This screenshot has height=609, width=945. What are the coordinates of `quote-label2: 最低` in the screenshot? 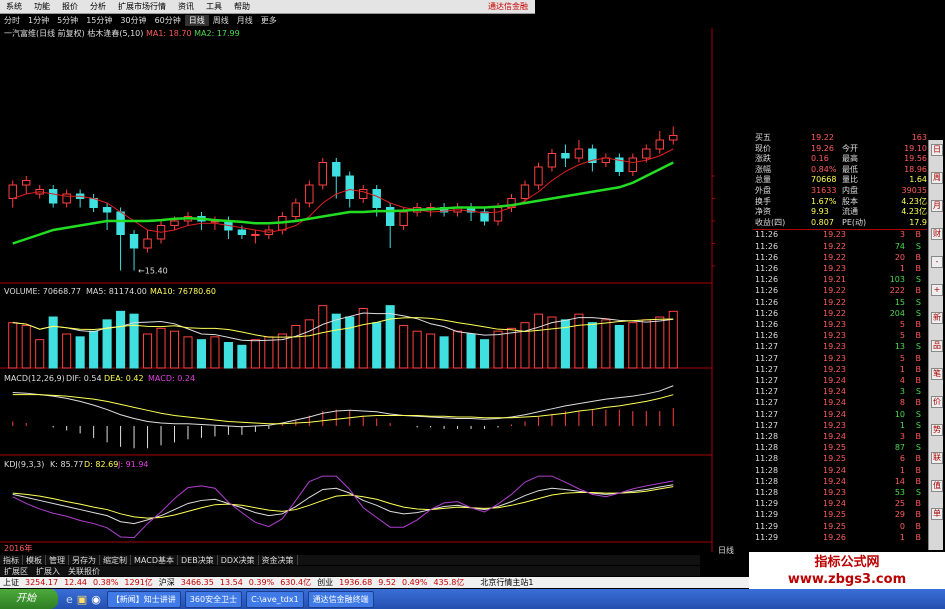 It's located at (850, 169).